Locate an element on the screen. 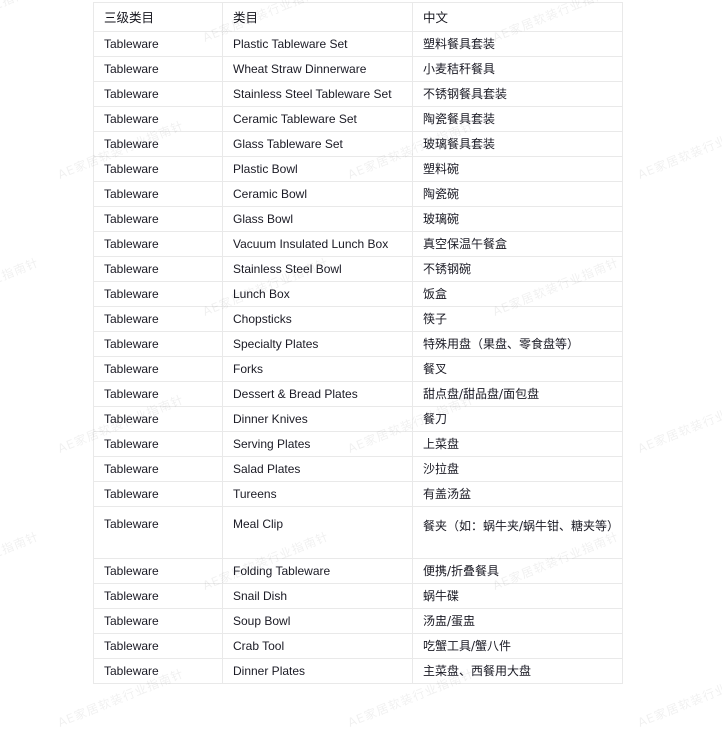 This screenshot has width=722, height=740. table-row: Tableware Soup Bowl 汤盅/蛋盅 is located at coordinates (358, 621).